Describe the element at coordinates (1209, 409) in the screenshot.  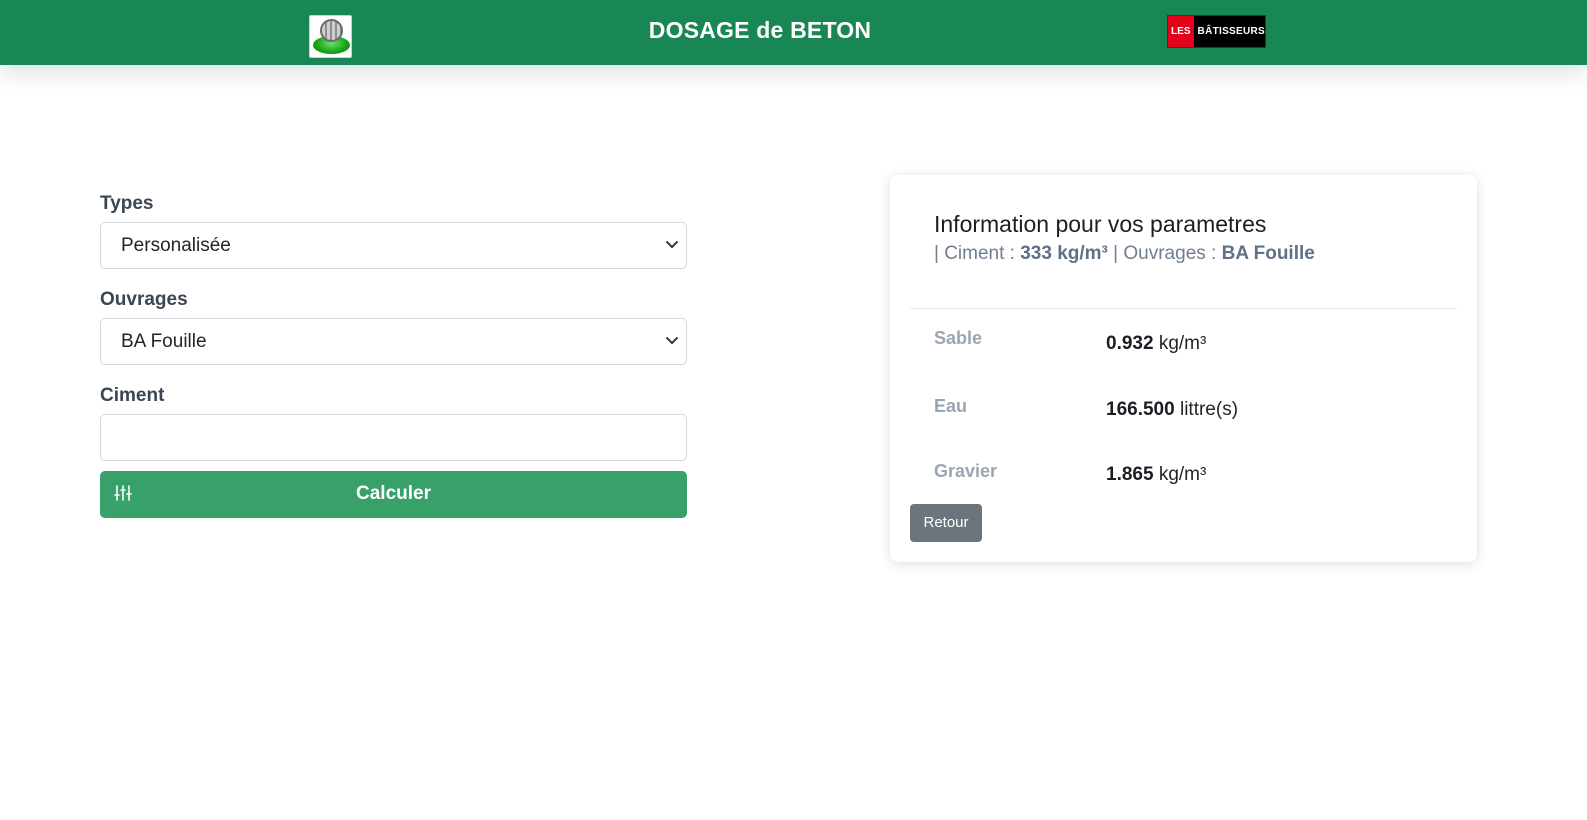
I see `eau-unit: littre(s)` at that location.